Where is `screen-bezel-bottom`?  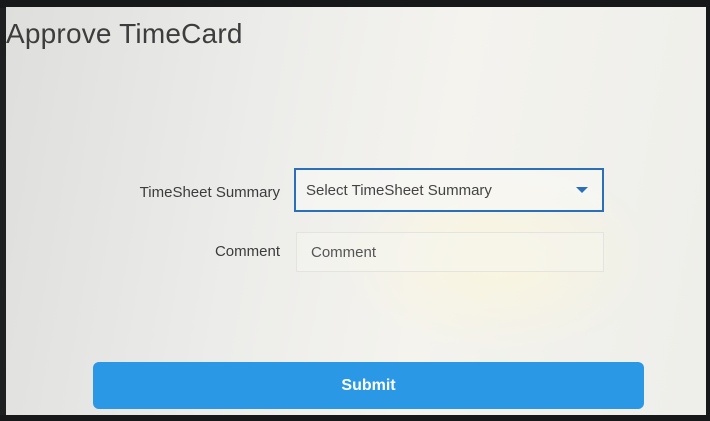
screen-bezel-bottom is located at coordinates (355, 418).